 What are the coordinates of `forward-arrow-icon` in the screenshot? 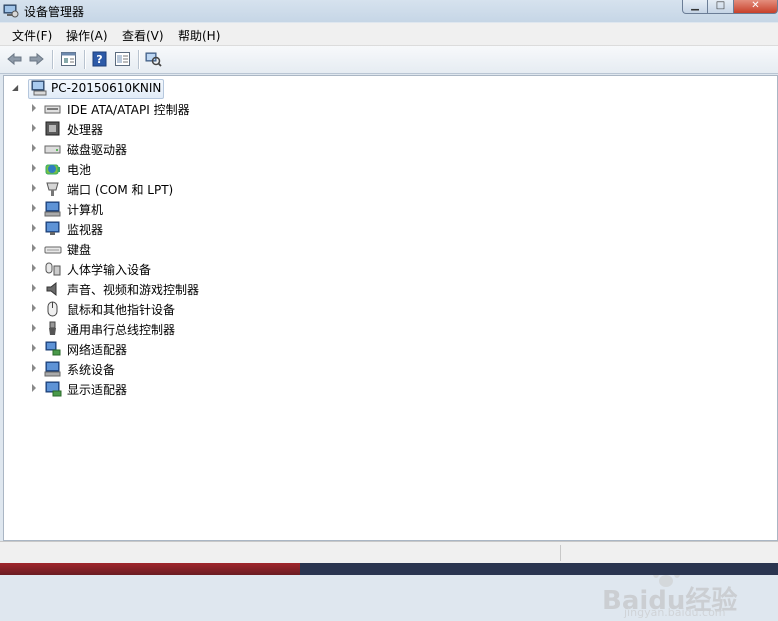 It's located at (36, 59).